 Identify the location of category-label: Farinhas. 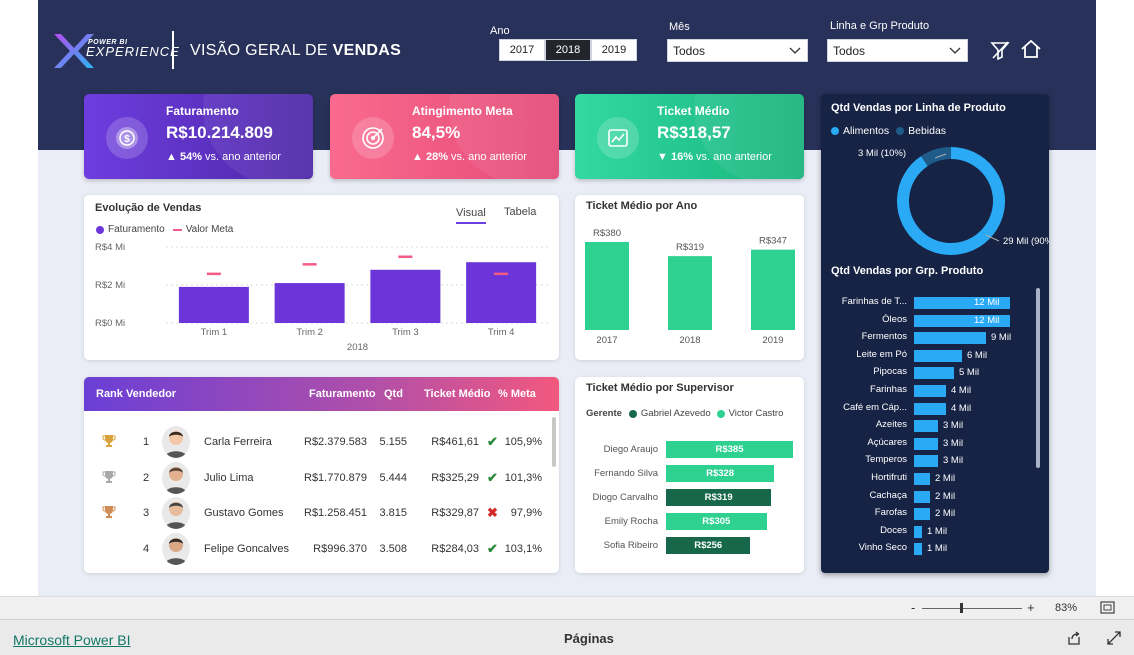
(888, 389).